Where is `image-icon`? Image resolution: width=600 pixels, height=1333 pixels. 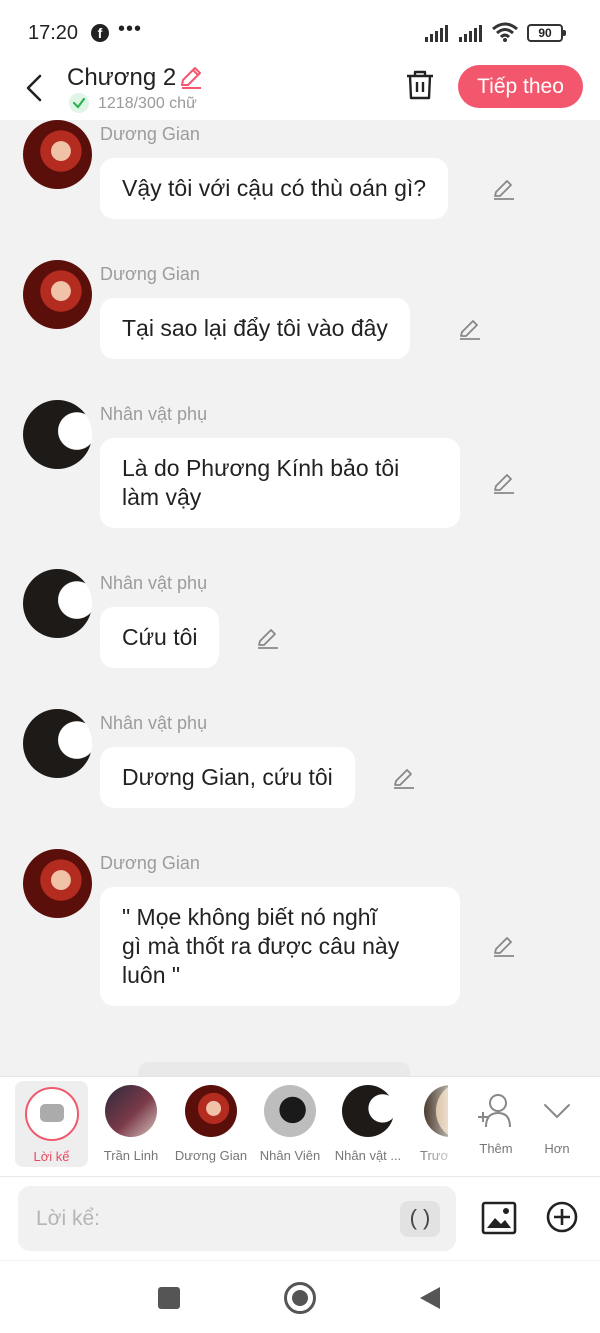
image-icon is located at coordinates (499, 1218).